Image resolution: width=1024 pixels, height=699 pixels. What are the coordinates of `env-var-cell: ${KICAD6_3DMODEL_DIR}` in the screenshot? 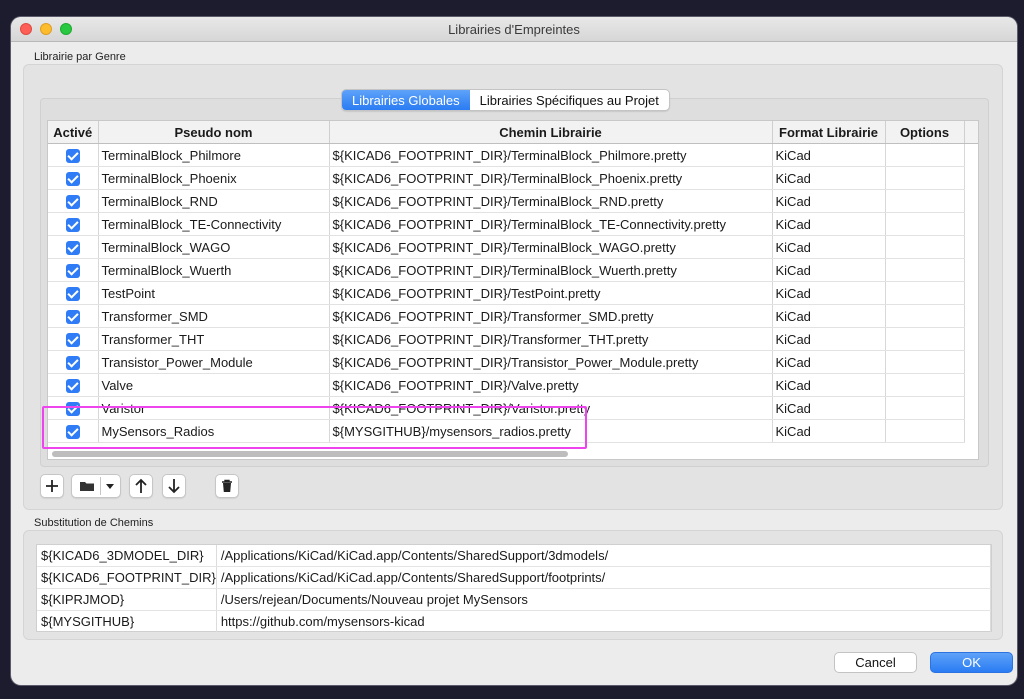 It's located at (127, 556).